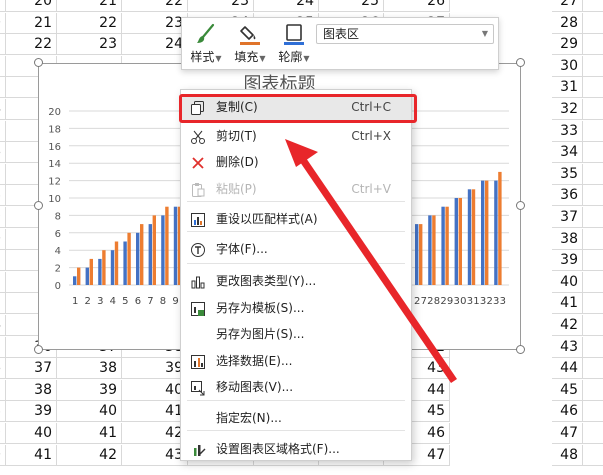 The width and height of the screenshot is (603, 475). I want to click on grid-cell: 28, so click(567, 23).